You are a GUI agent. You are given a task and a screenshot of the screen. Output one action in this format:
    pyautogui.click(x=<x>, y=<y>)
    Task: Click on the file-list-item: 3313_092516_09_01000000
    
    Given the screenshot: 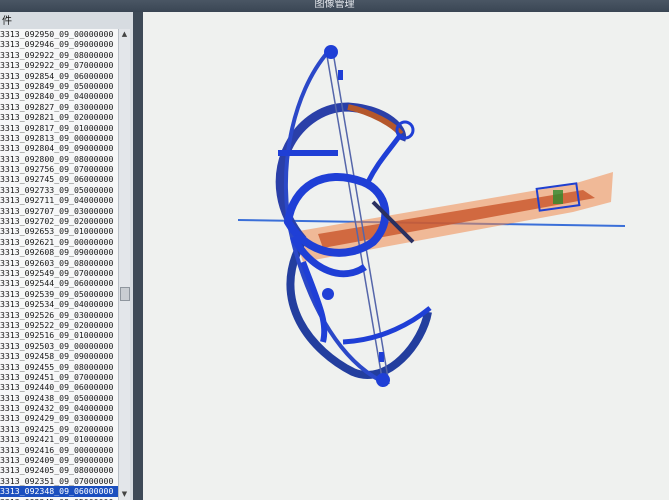 What is the action you would take?
    pyautogui.click(x=59, y=335)
    